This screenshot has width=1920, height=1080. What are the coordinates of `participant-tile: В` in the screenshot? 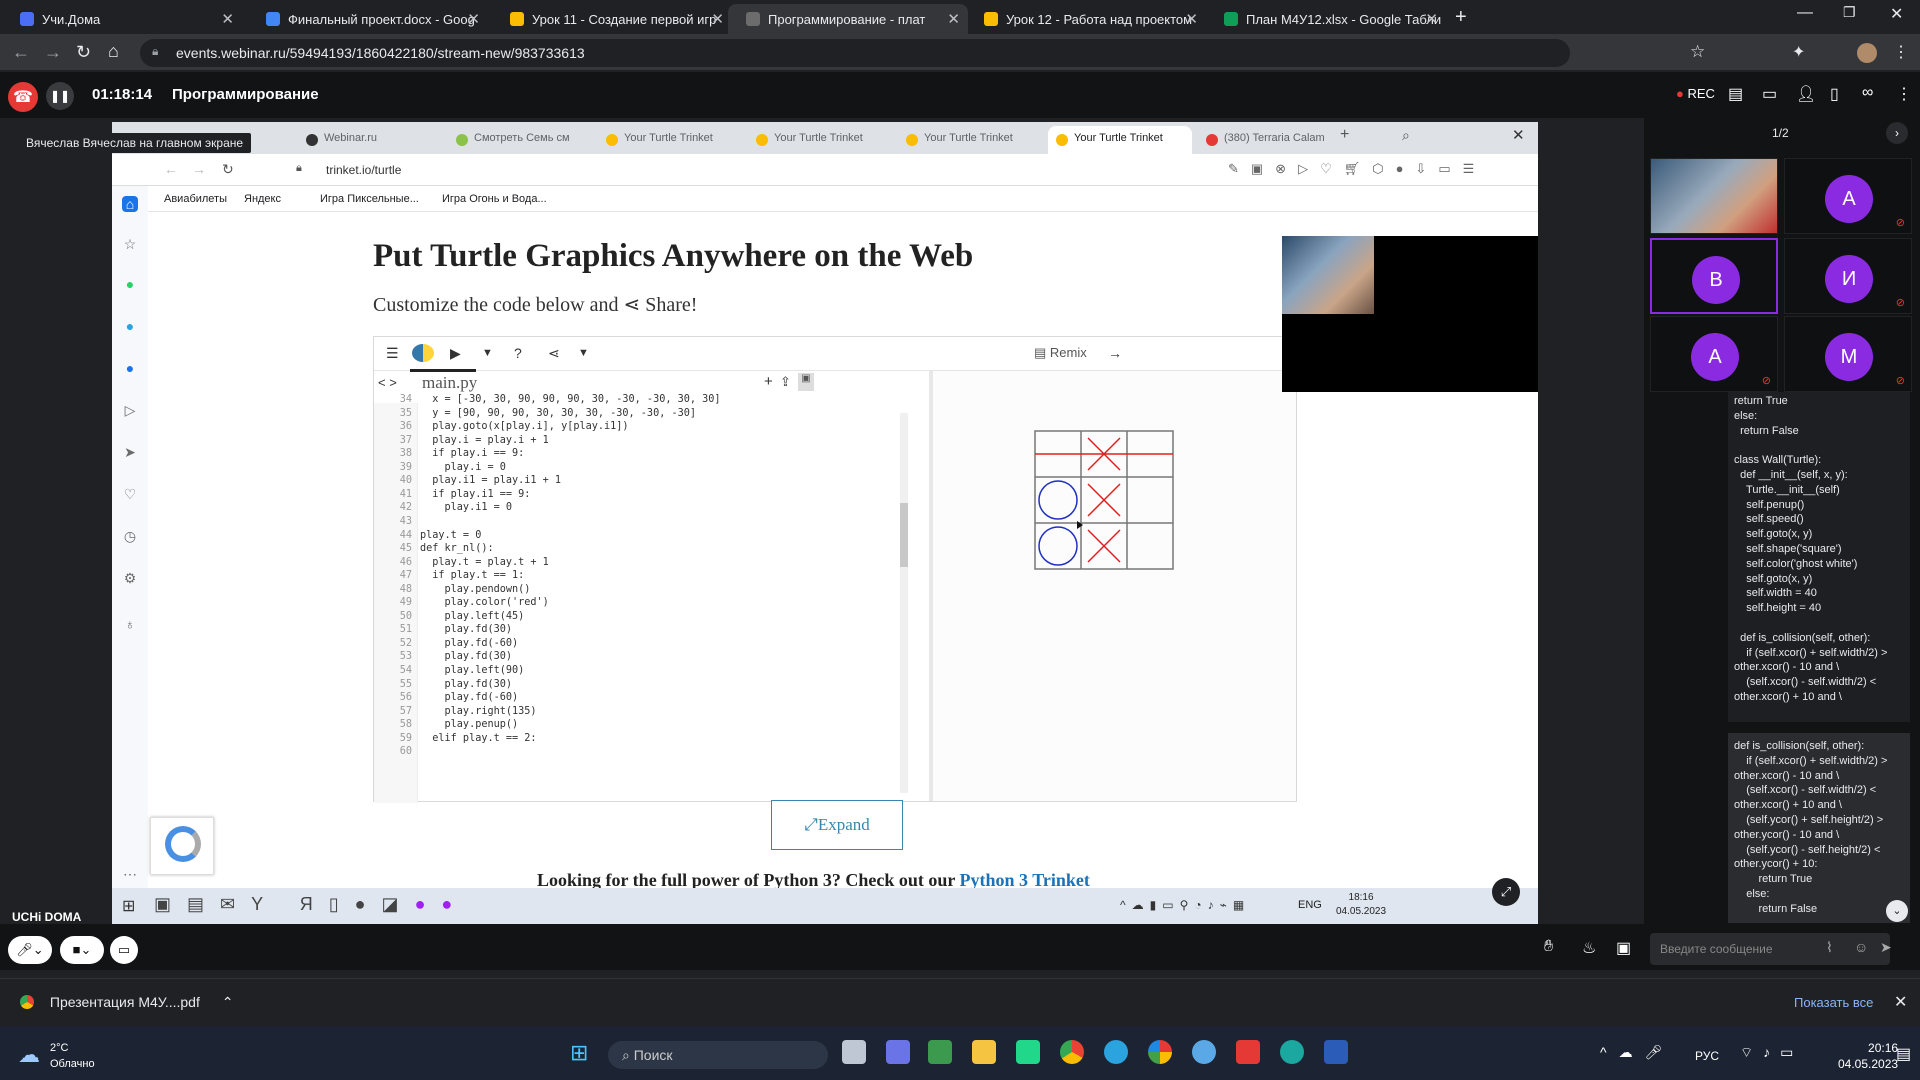 It's located at (1714, 276).